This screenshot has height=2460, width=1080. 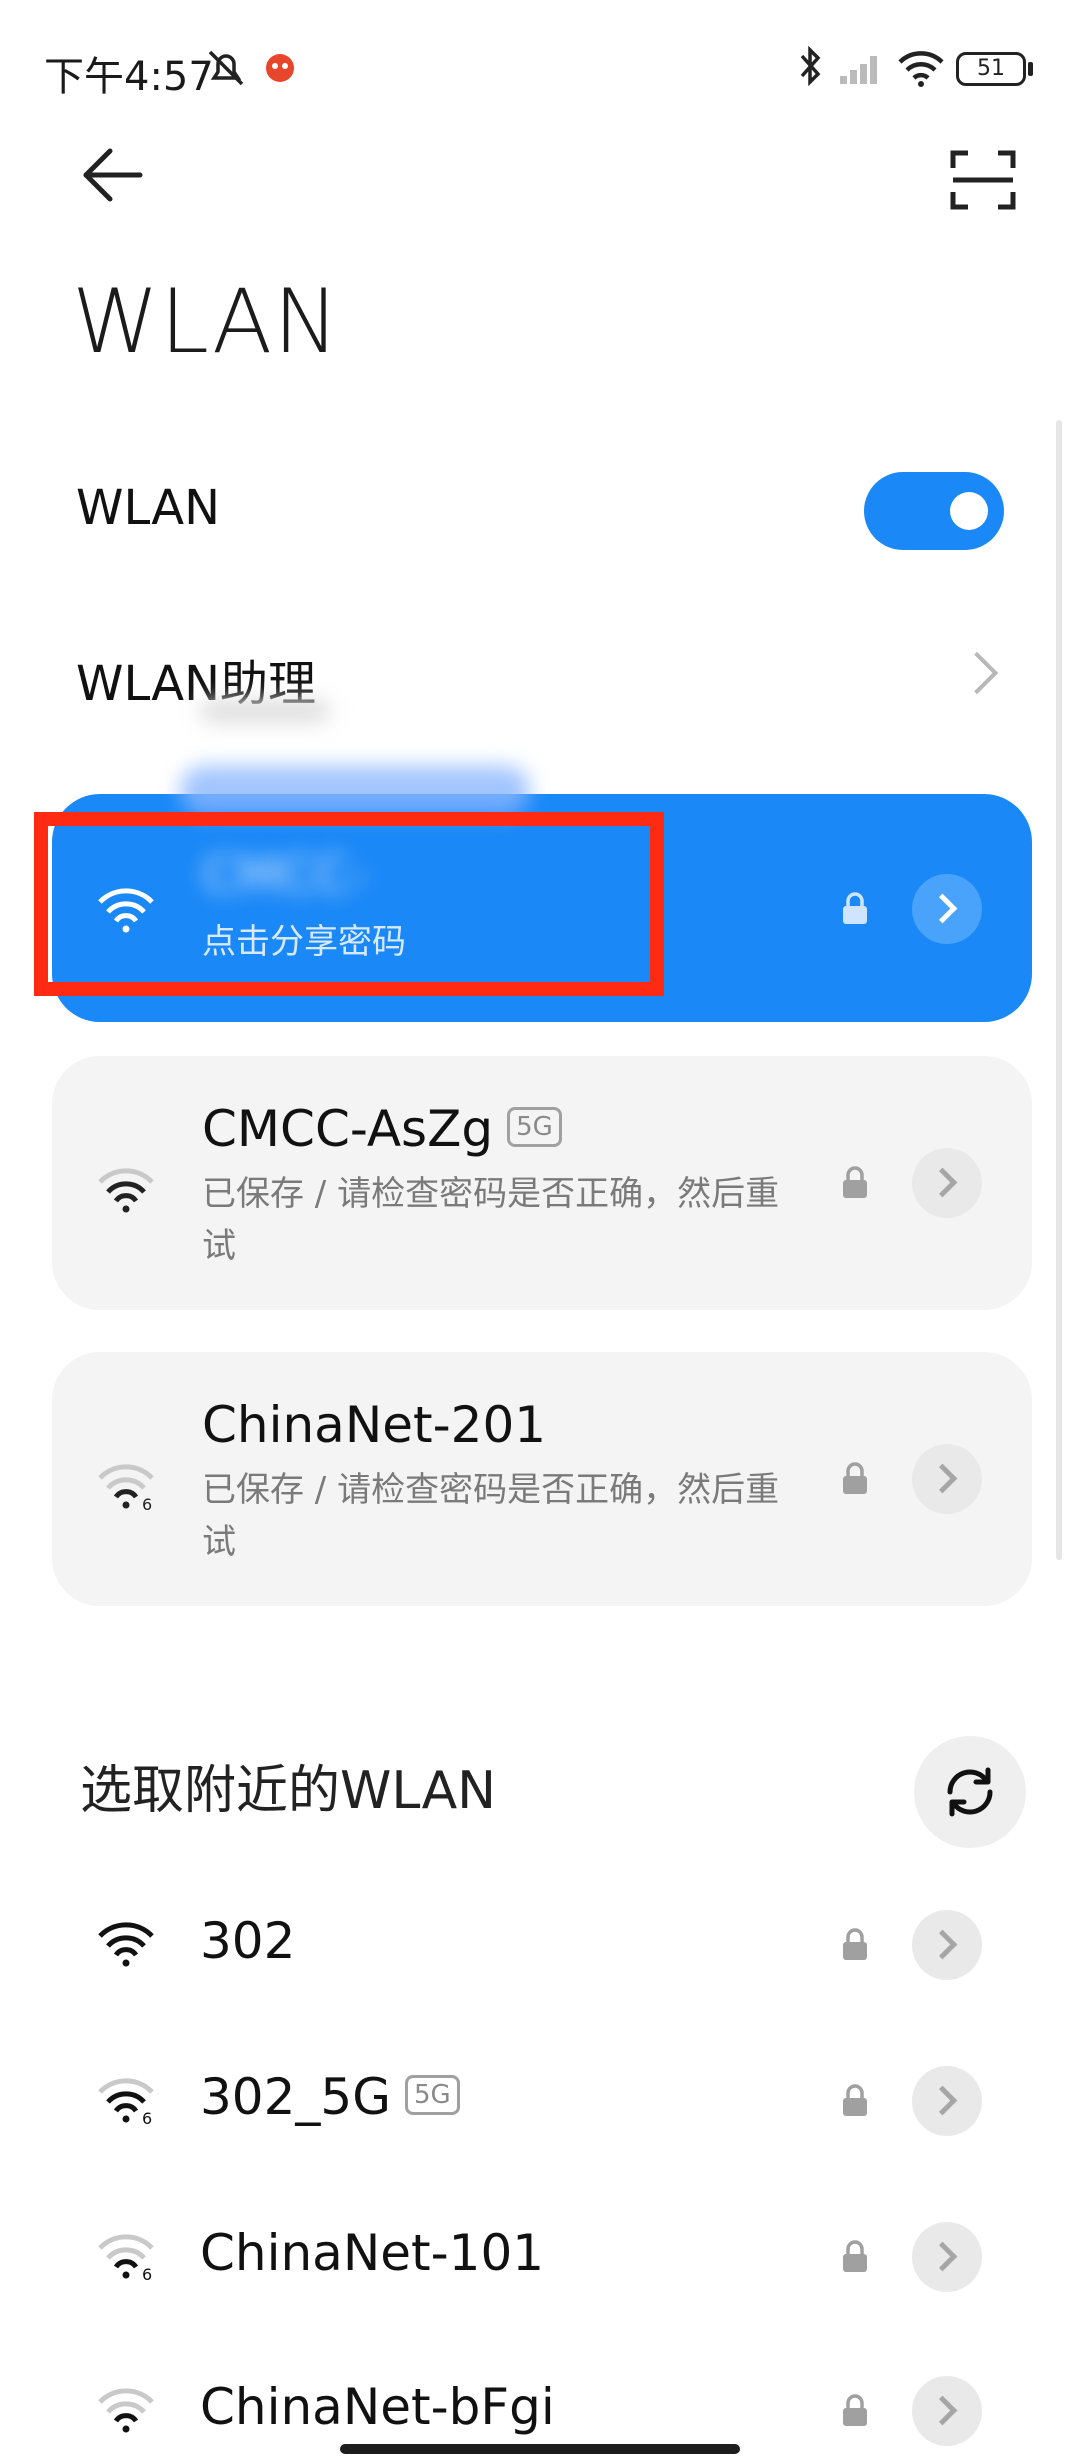 What do you see at coordinates (969, 511) in the screenshot?
I see `toggle-knob` at bounding box center [969, 511].